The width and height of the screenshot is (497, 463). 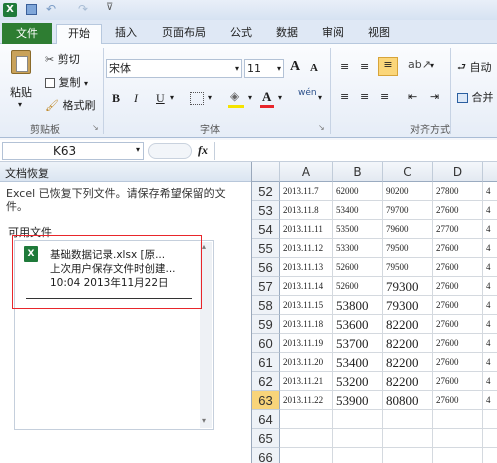 I want to click on align-left-icon: ≡, so click(x=344, y=96).